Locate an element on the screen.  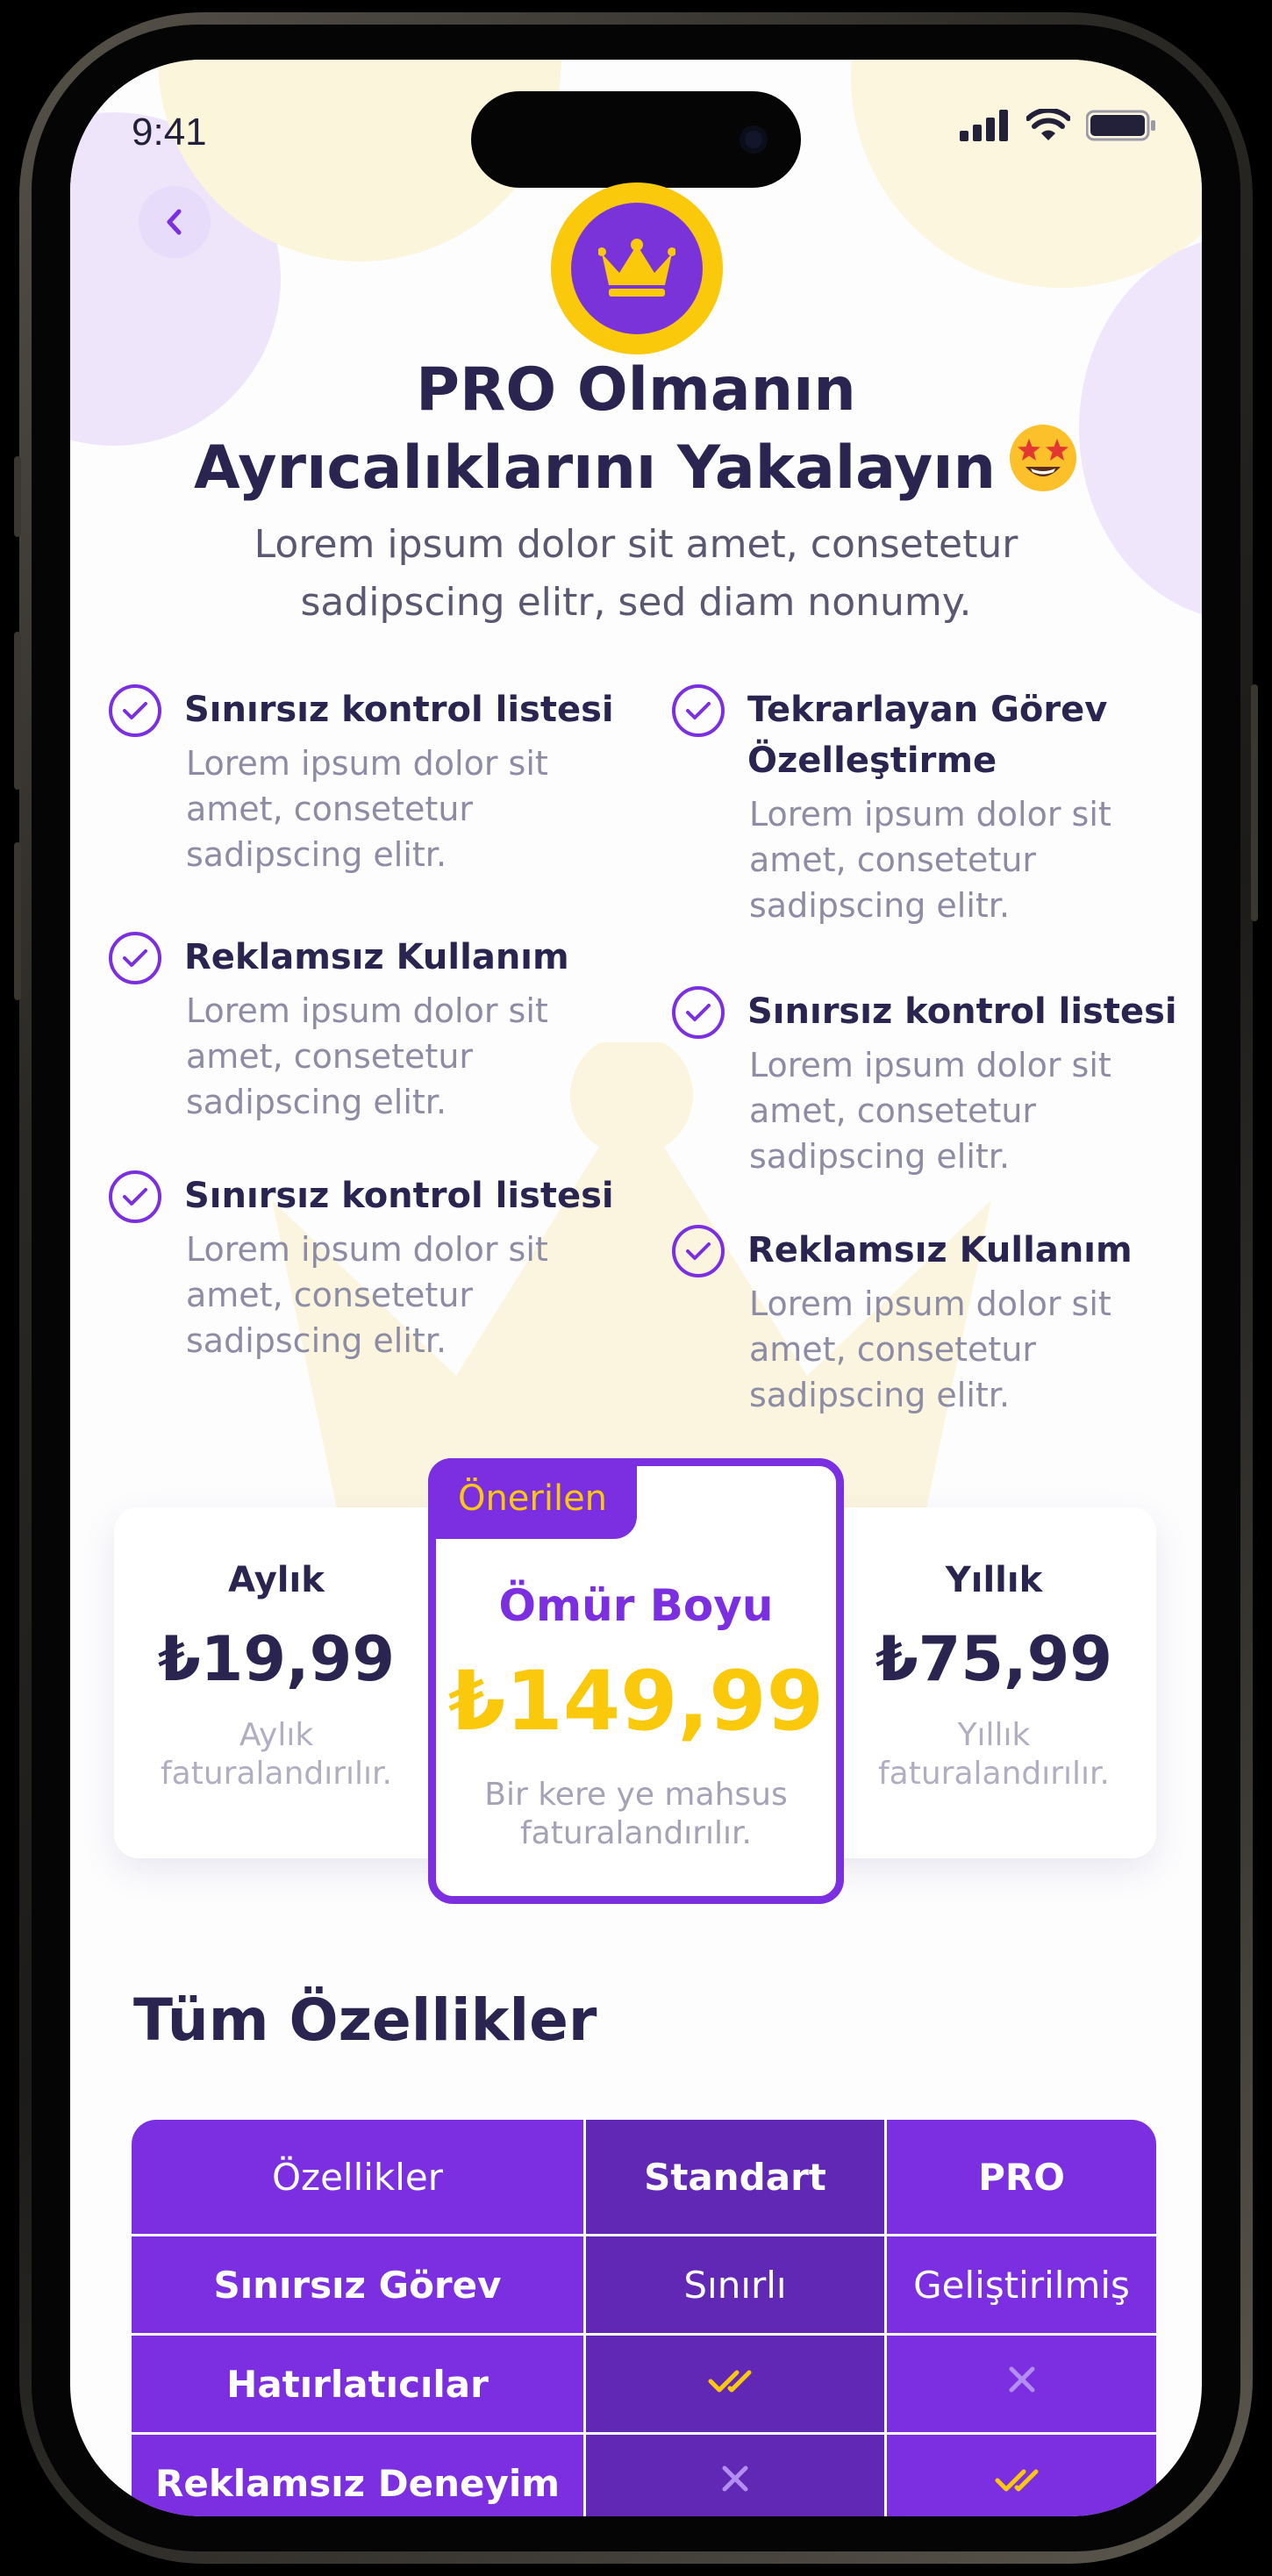
pro-badge is located at coordinates (637, 268).